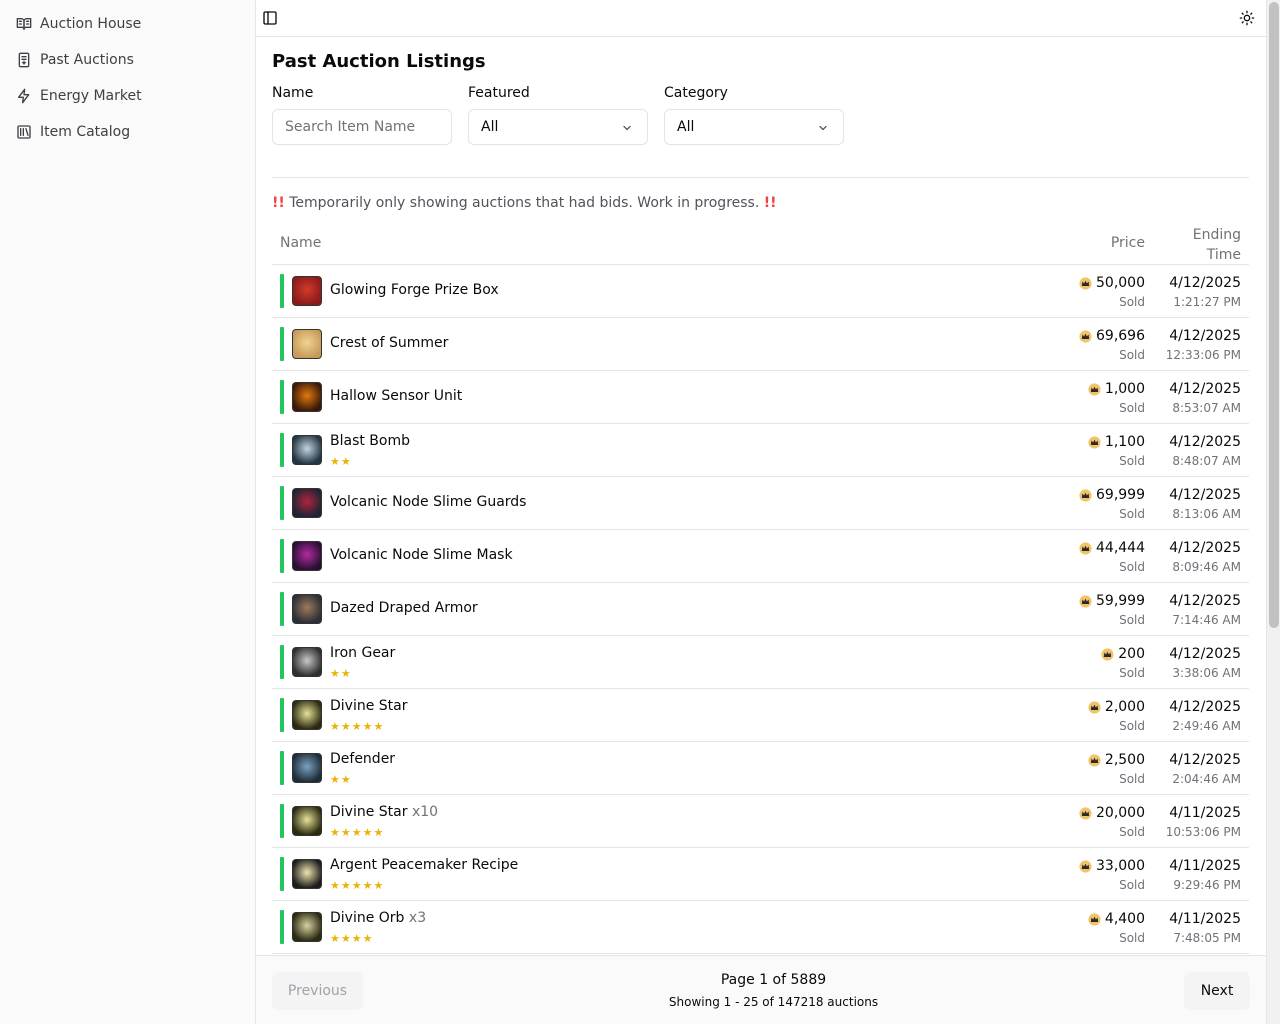 The height and width of the screenshot is (1024, 1280). I want to click on featured-select: All, so click(558, 127).